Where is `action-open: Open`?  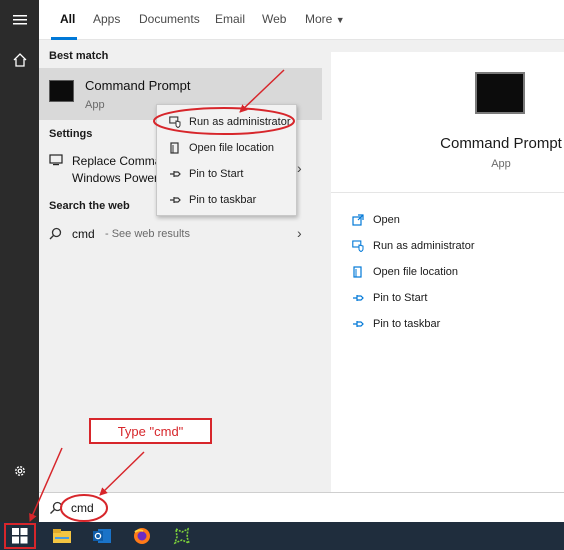
action-open: Open is located at coordinates (374, 220).